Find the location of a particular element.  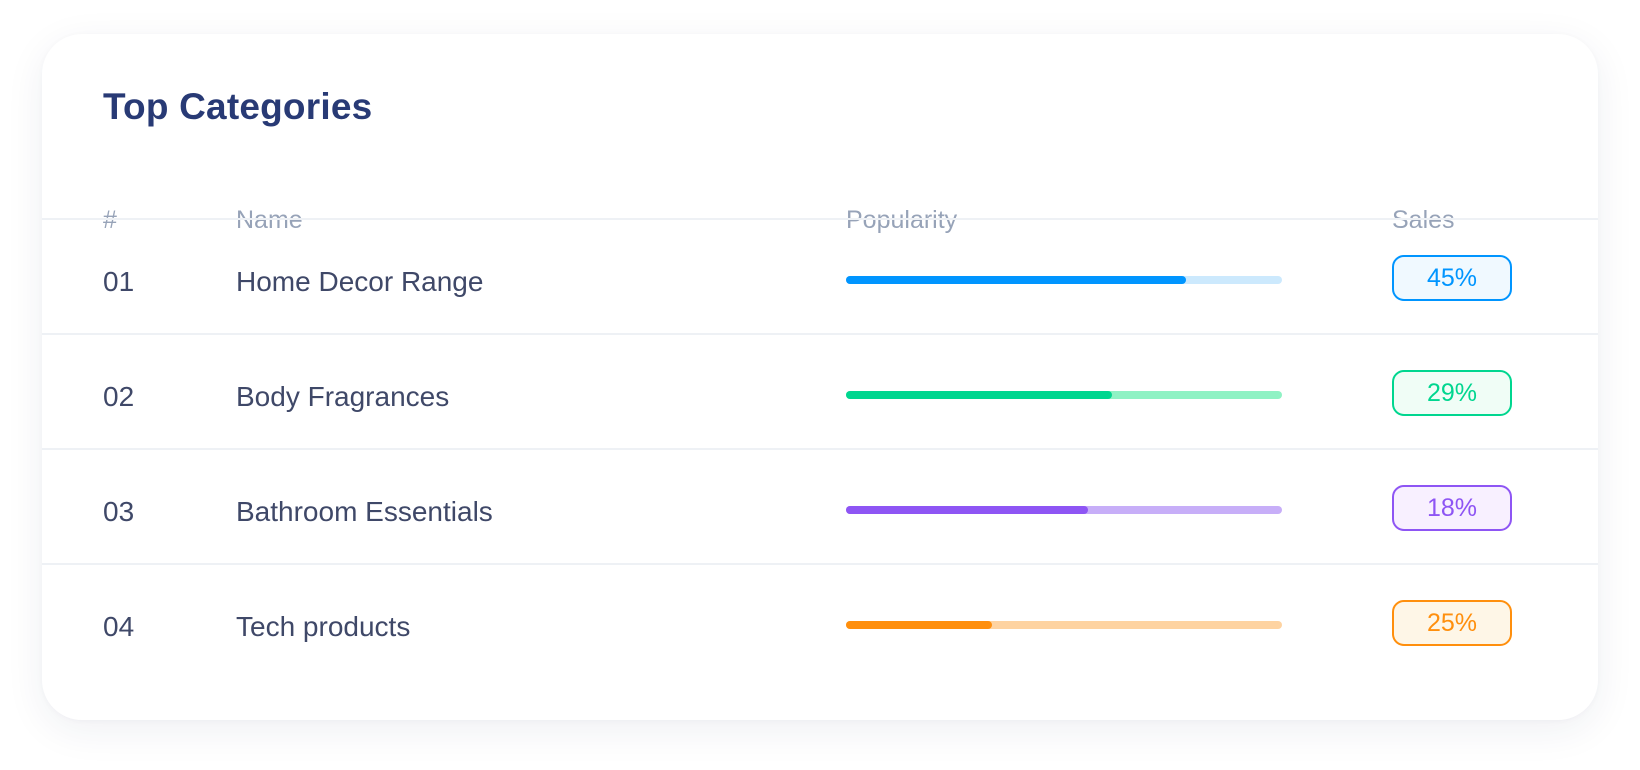

row-index: 02 is located at coordinates (119, 396).